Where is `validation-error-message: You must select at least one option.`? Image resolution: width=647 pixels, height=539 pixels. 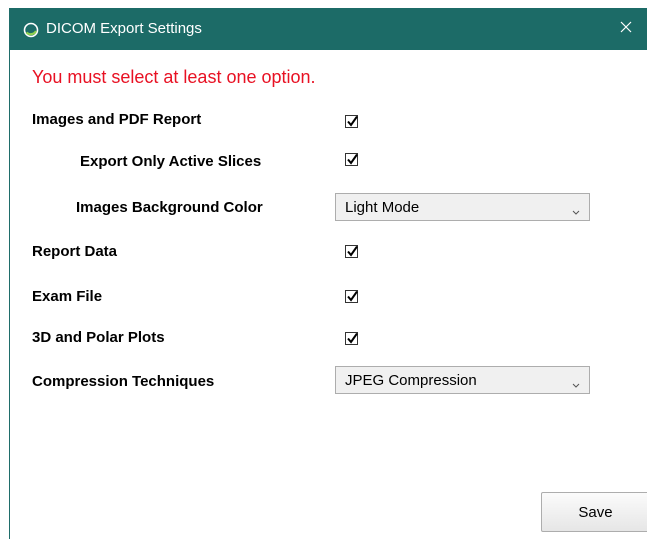
validation-error-message: You must select at least one option. is located at coordinates (174, 77).